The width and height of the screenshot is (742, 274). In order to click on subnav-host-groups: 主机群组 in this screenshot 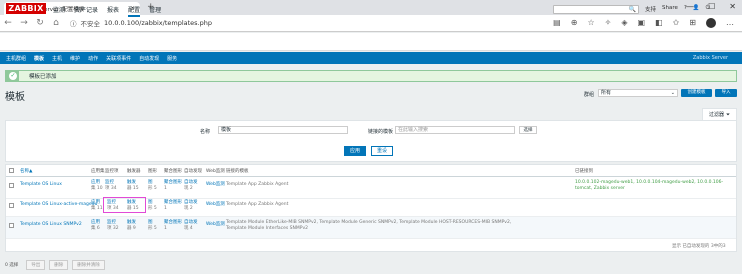, I will do `click(16, 58)`.